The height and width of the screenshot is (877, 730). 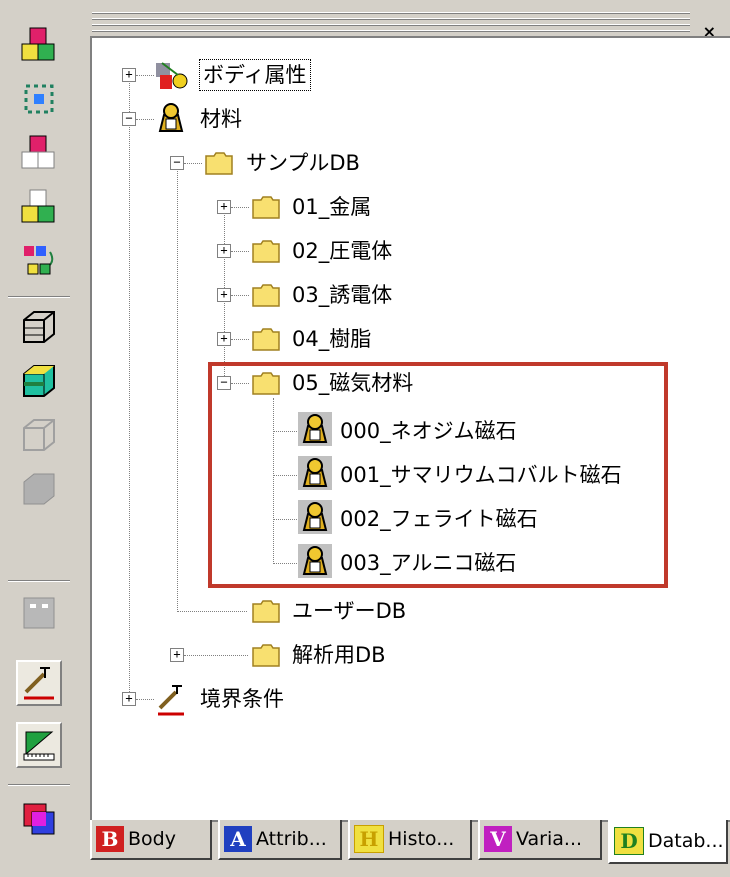 What do you see at coordinates (177, 163) in the screenshot?
I see `collapse-sample-db: −` at bounding box center [177, 163].